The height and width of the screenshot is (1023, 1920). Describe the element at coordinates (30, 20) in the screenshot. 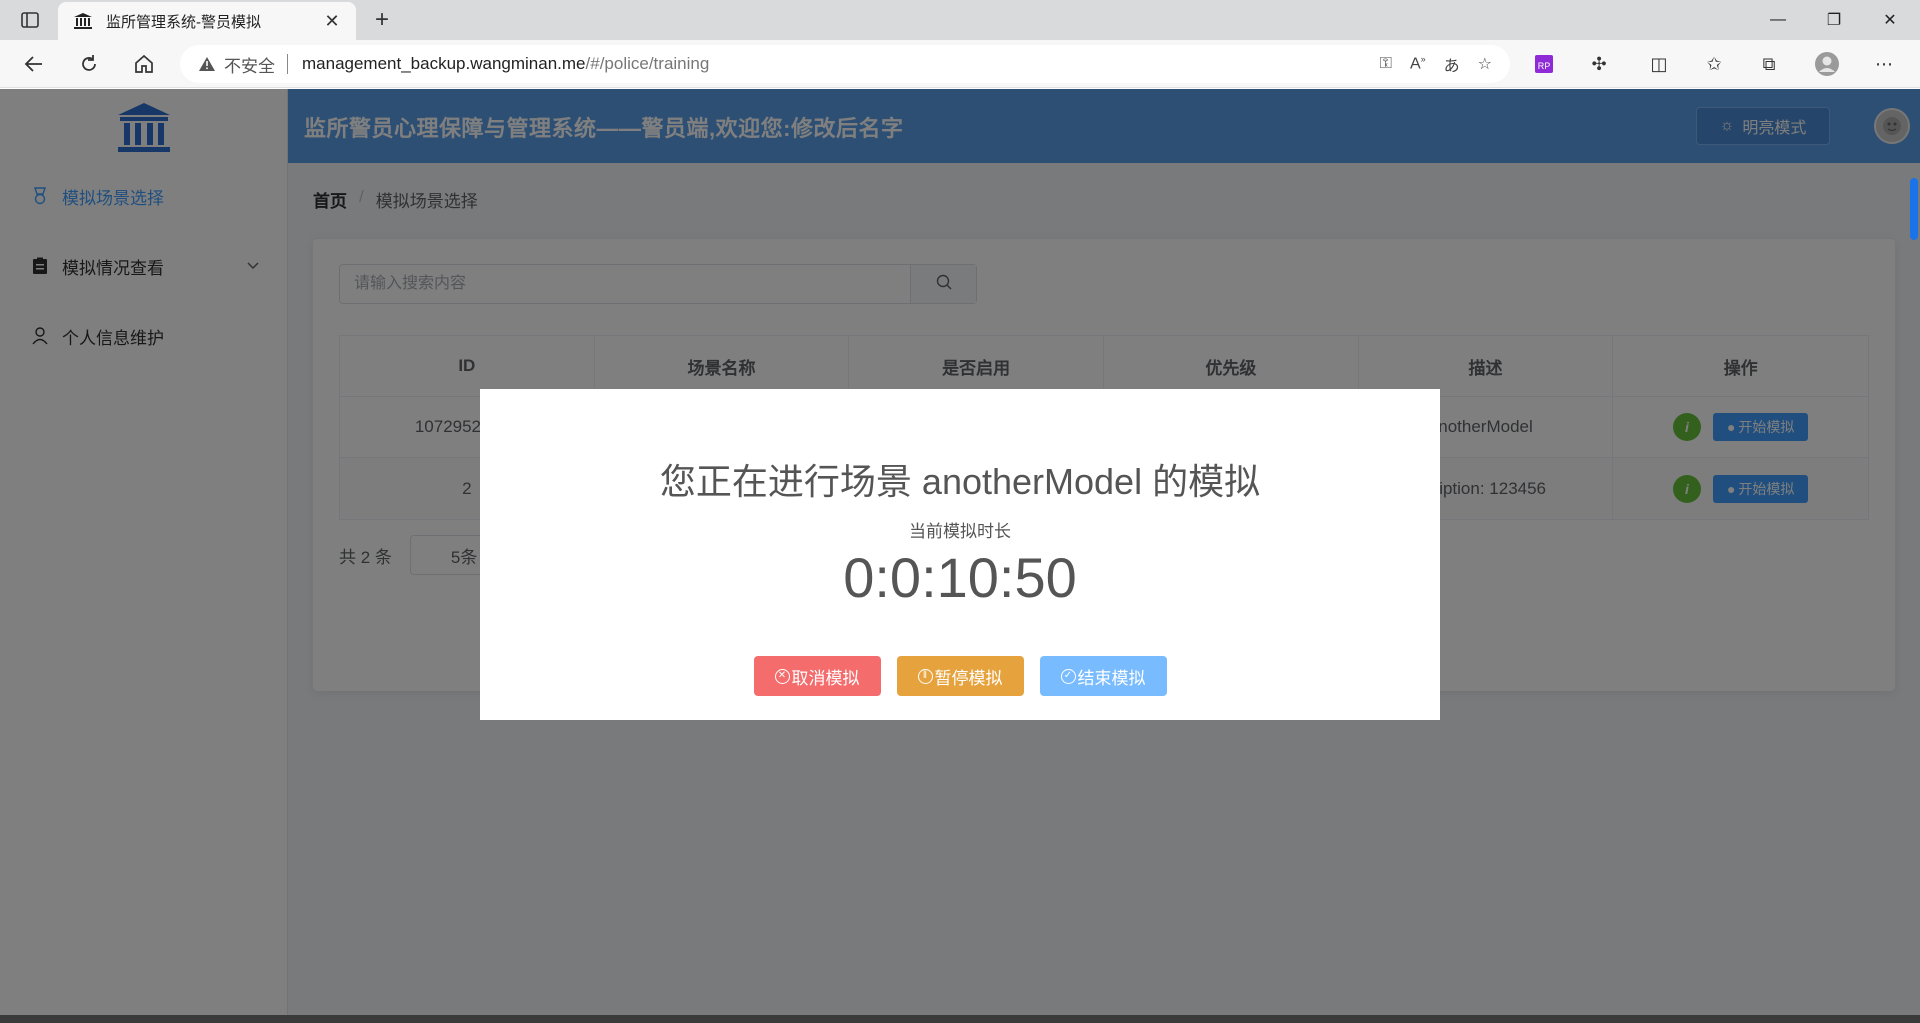

I see `tab-actions-icon` at that location.